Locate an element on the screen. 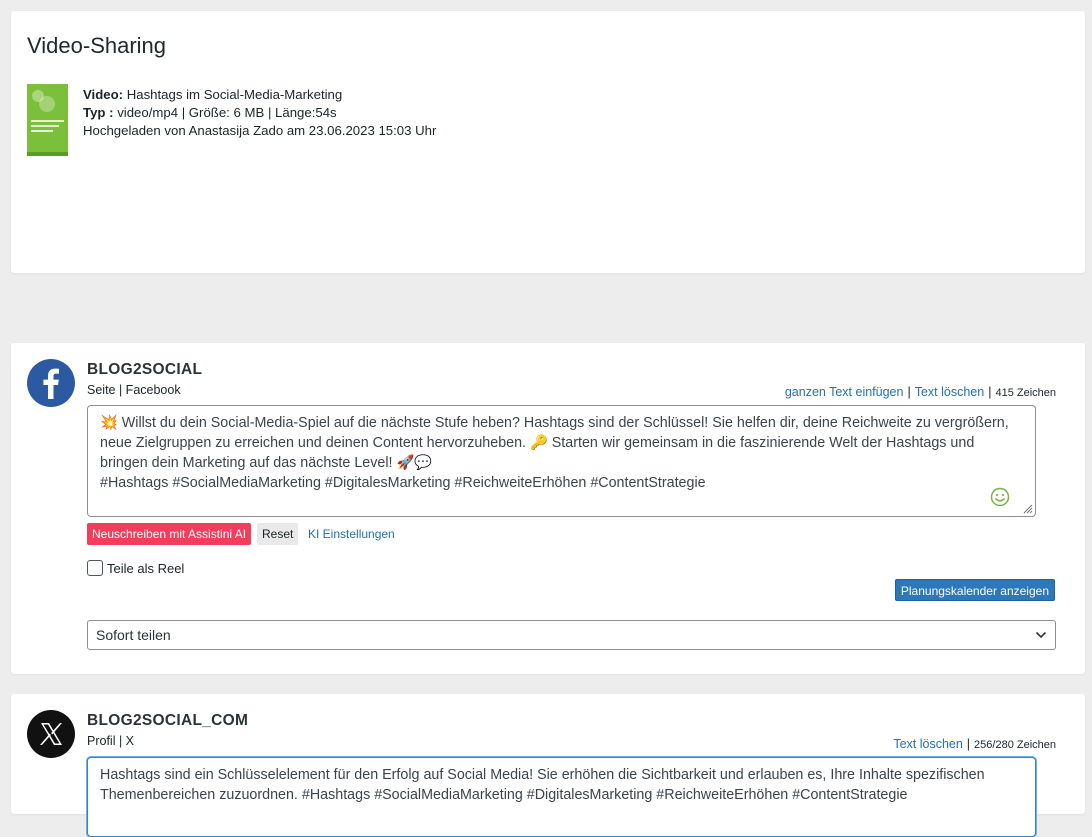 Image resolution: width=1092 pixels, height=837 pixels. resize-handle-icon is located at coordinates (1027, 508).